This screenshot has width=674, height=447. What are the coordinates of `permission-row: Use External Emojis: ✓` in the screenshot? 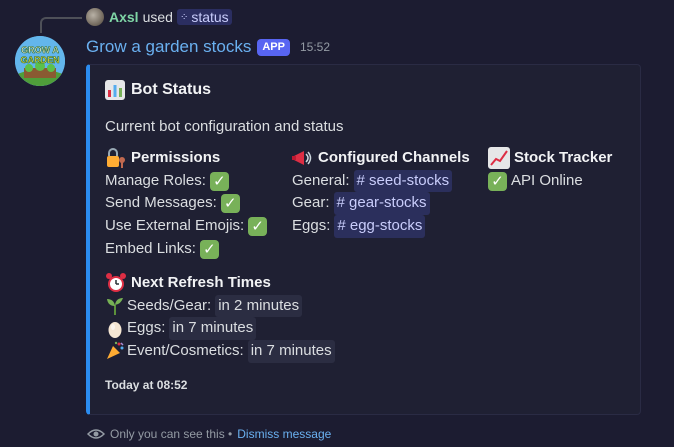 It's located at (186, 226).